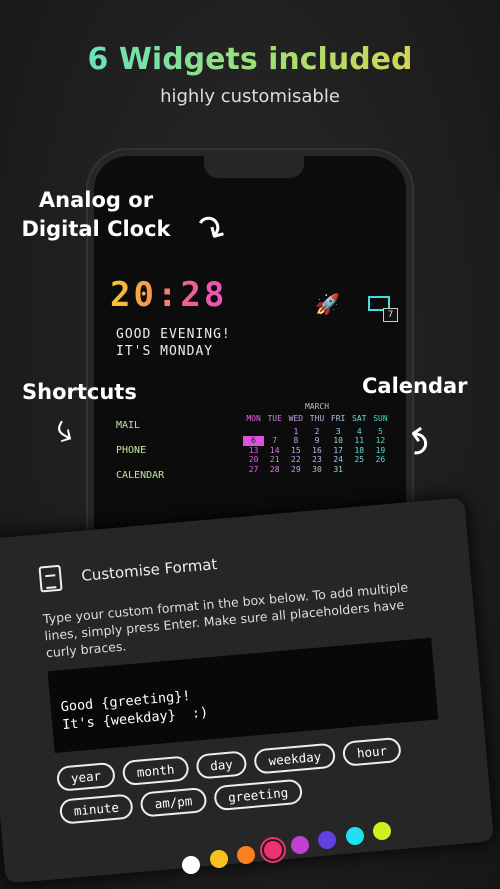 This screenshot has width=500, height=889. I want to click on weekday-header: THU, so click(317, 418).